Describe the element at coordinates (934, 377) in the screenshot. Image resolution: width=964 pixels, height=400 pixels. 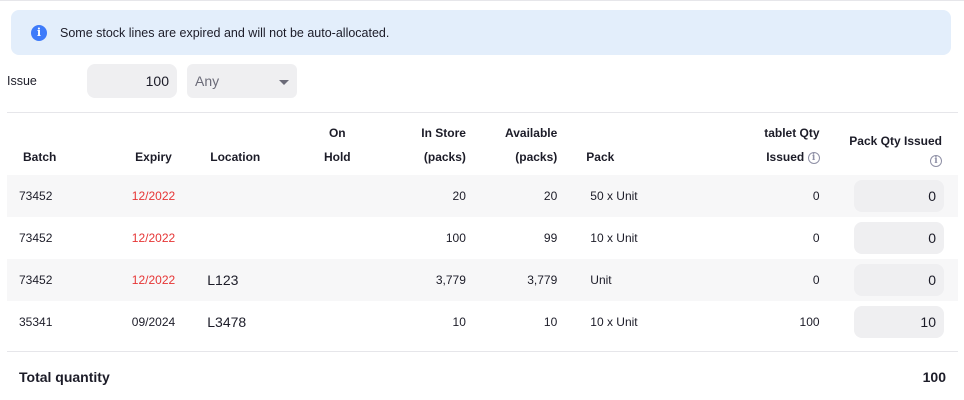
I see `total-quantity-value: 100` at that location.